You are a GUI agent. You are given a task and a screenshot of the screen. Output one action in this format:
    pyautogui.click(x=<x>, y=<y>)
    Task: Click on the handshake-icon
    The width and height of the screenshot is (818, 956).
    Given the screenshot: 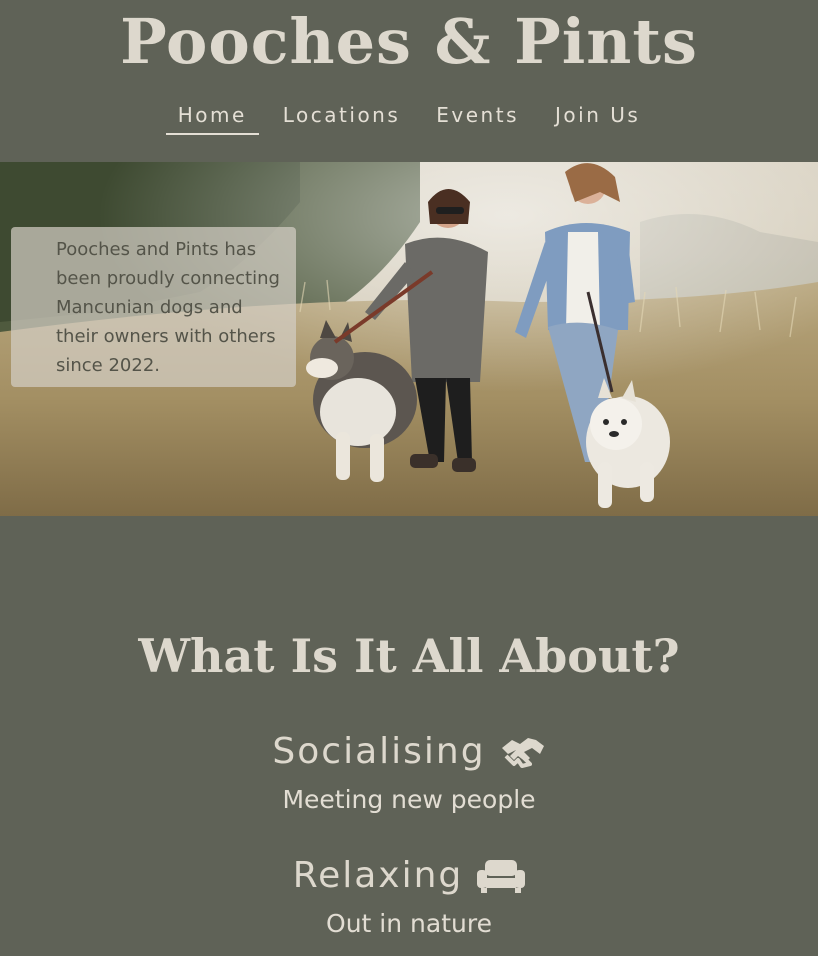 What is the action you would take?
    pyautogui.click(x=523, y=752)
    